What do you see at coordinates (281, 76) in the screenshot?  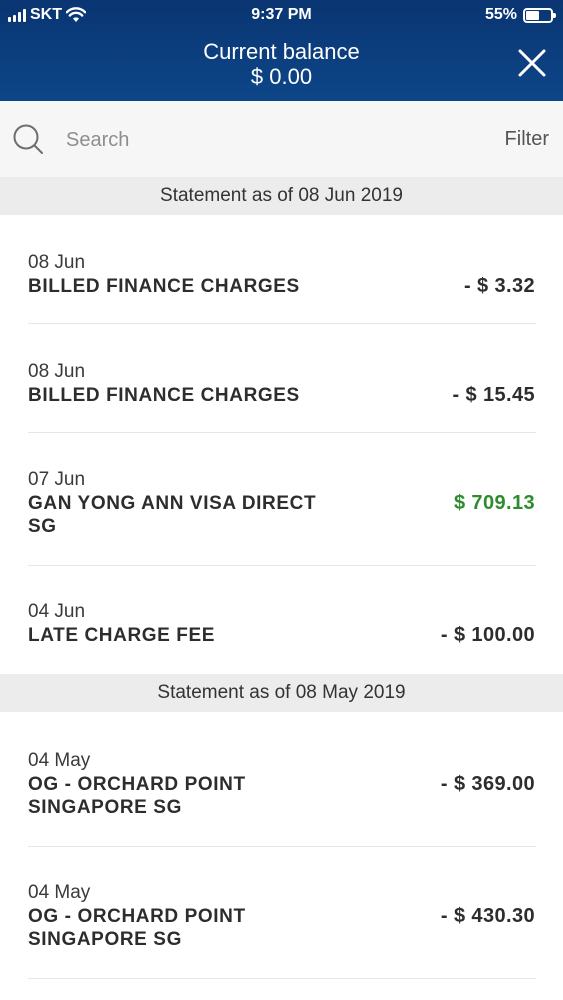 I see `balance-amount: $ 0.00` at bounding box center [281, 76].